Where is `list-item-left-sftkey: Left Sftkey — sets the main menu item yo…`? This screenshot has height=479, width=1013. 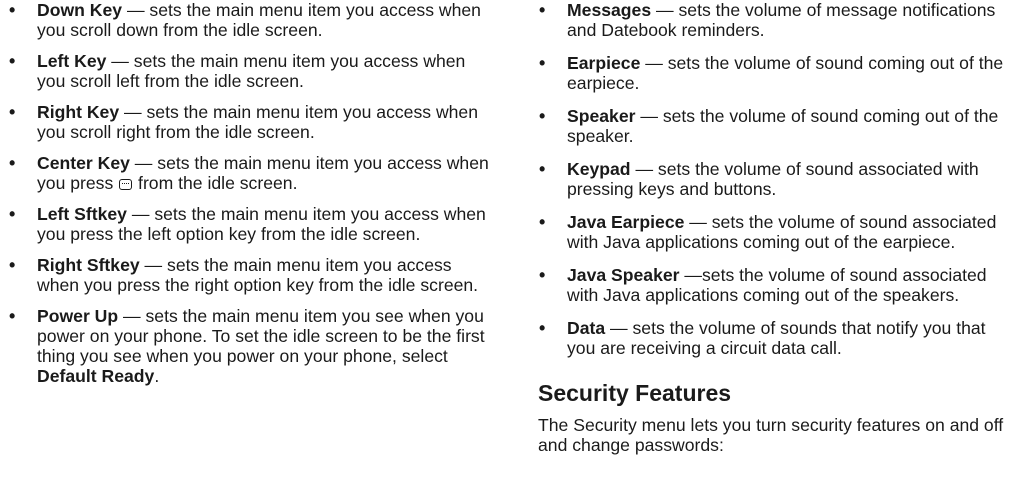 list-item-left-sftkey: Left Sftkey — sets the main menu item yo… is located at coordinates (249, 224).